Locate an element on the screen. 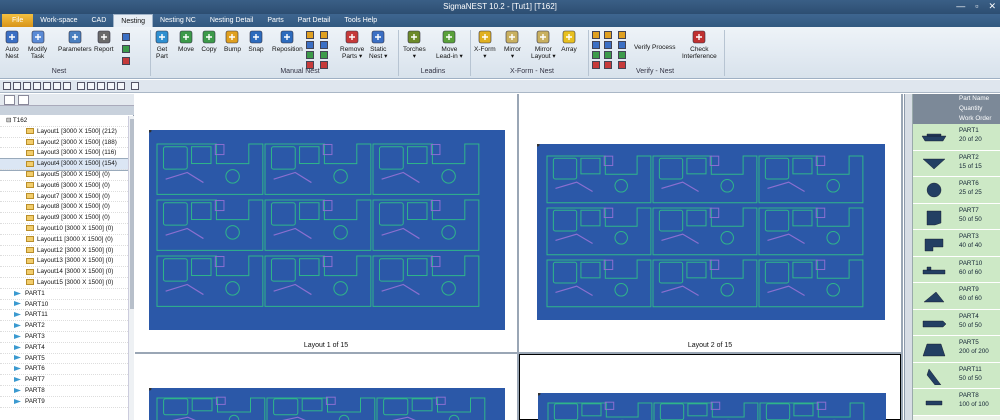  part-list-item: PART8 100 of 100 is located at coordinates (956, 402).